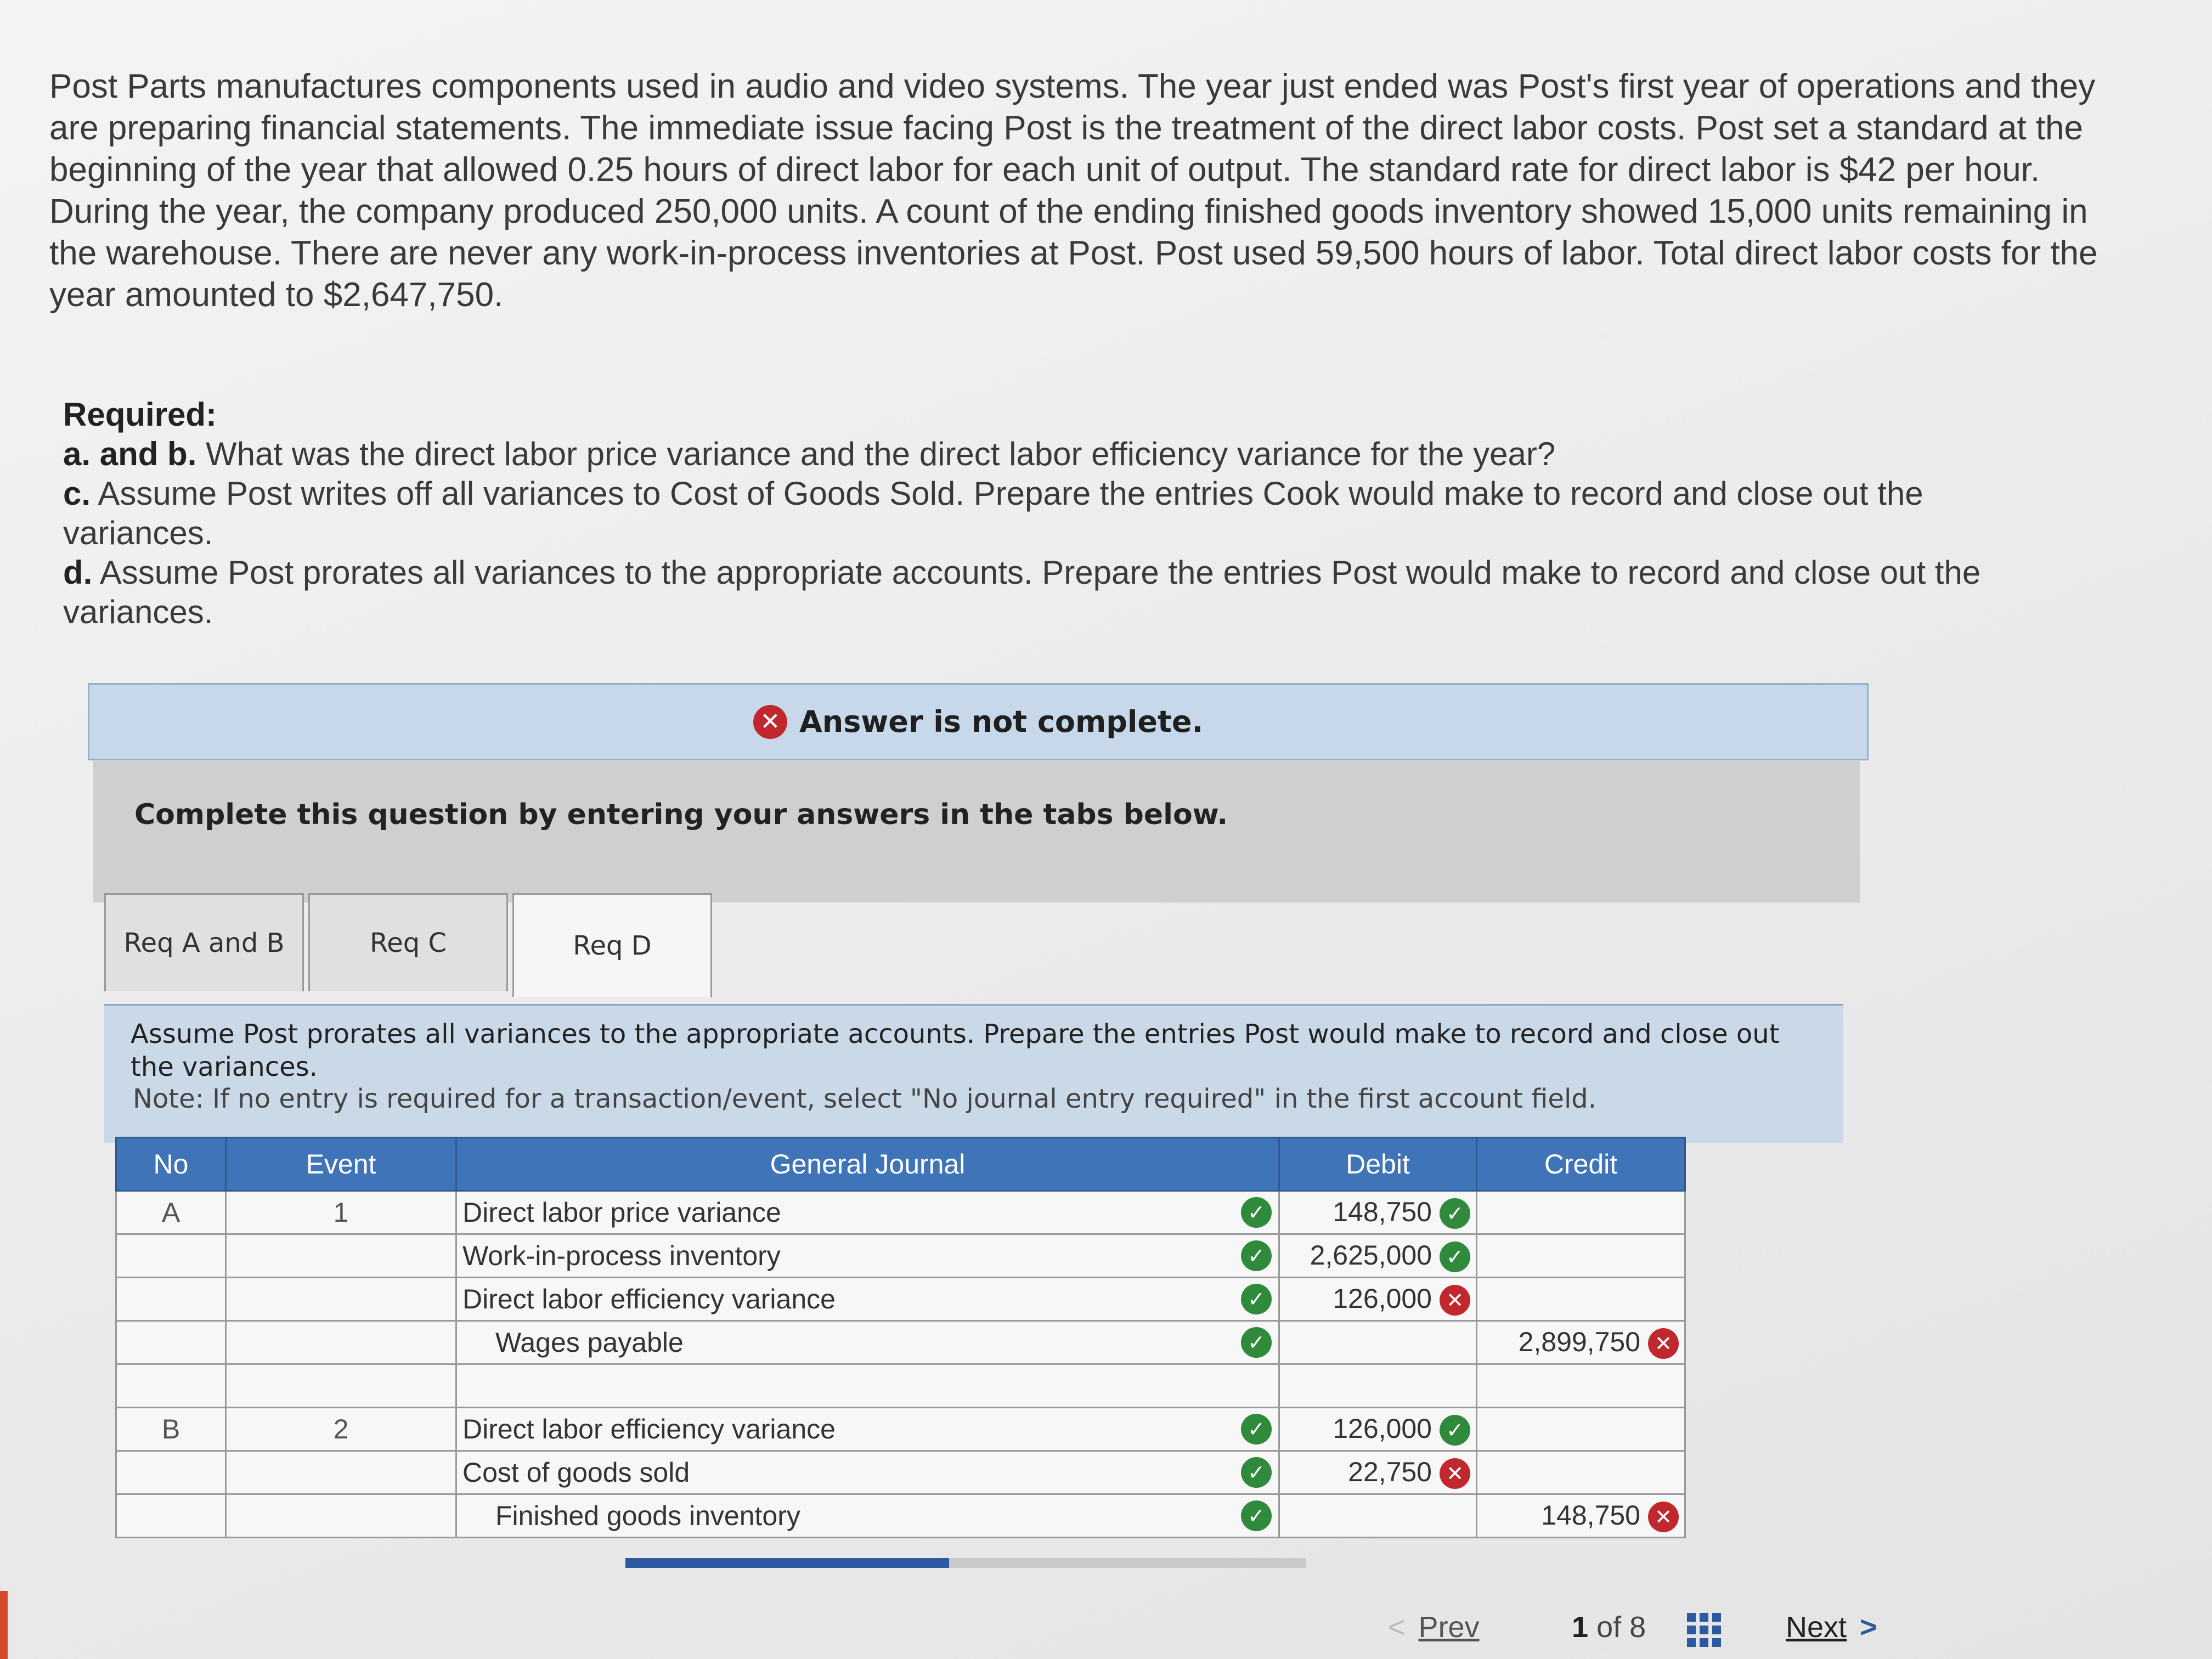  What do you see at coordinates (78, 572) in the screenshot?
I see `required-item-label: d.` at bounding box center [78, 572].